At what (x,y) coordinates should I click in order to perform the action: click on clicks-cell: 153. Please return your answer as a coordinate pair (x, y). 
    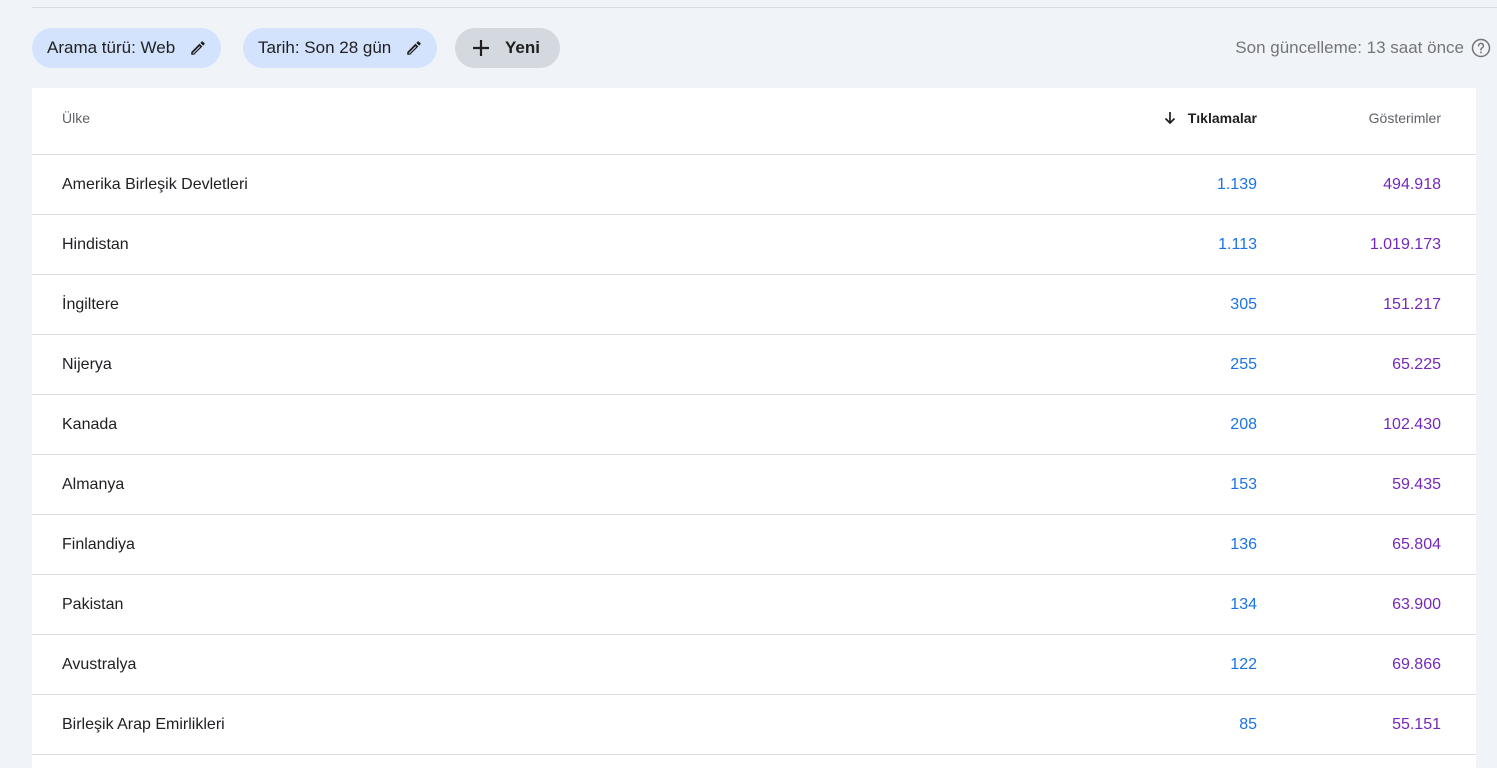
    Looking at the image, I should click on (1243, 484).